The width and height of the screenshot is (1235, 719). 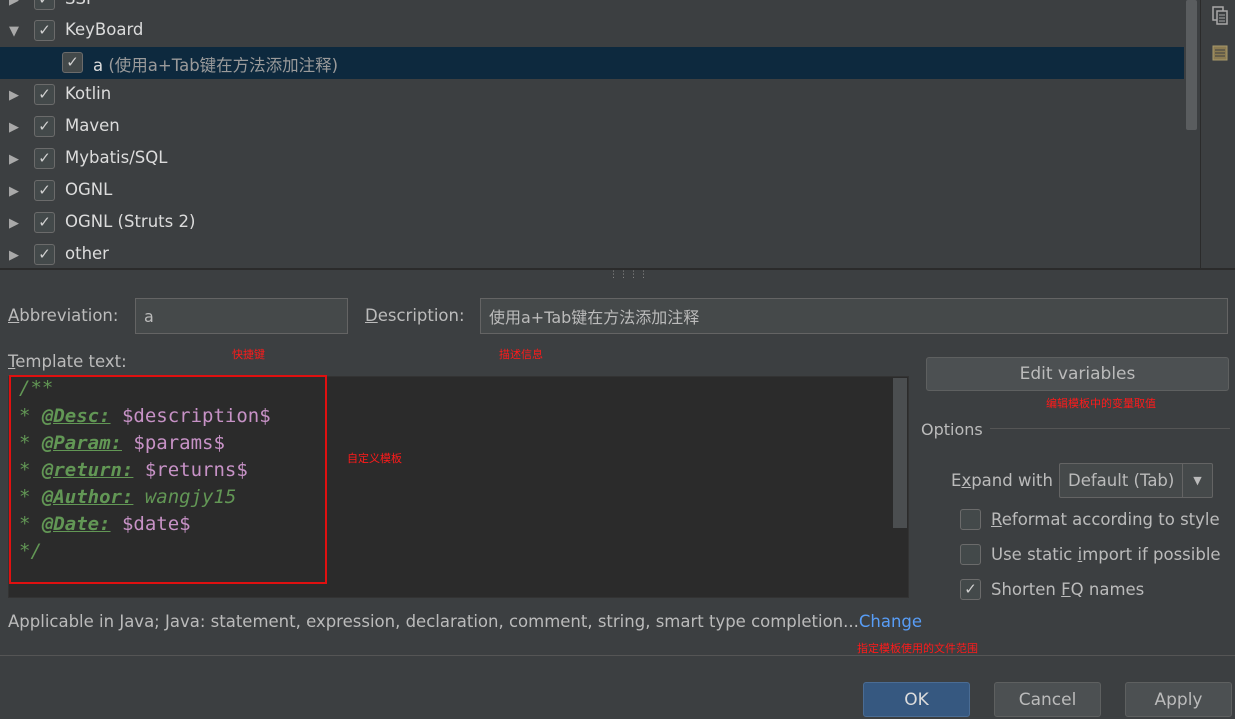 I want to click on editor-line: * @Date: $date$, so click(x=105, y=524).